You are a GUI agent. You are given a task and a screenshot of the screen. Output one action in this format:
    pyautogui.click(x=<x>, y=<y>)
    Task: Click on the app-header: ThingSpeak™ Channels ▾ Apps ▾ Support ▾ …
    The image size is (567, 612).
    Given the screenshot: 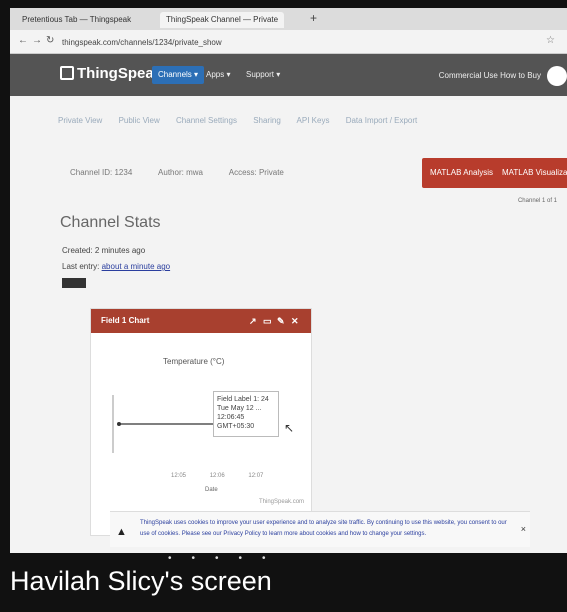 What is the action you would take?
    pyautogui.click(x=288, y=75)
    